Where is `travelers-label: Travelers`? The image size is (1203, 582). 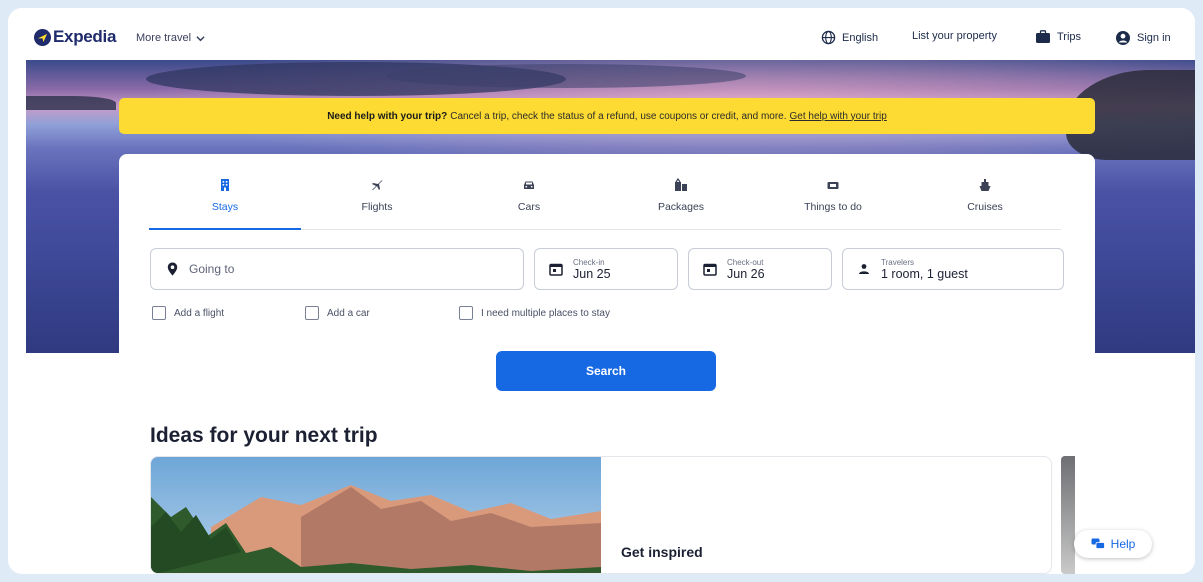 travelers-label: Travelers is located at coordinates (898, 262).